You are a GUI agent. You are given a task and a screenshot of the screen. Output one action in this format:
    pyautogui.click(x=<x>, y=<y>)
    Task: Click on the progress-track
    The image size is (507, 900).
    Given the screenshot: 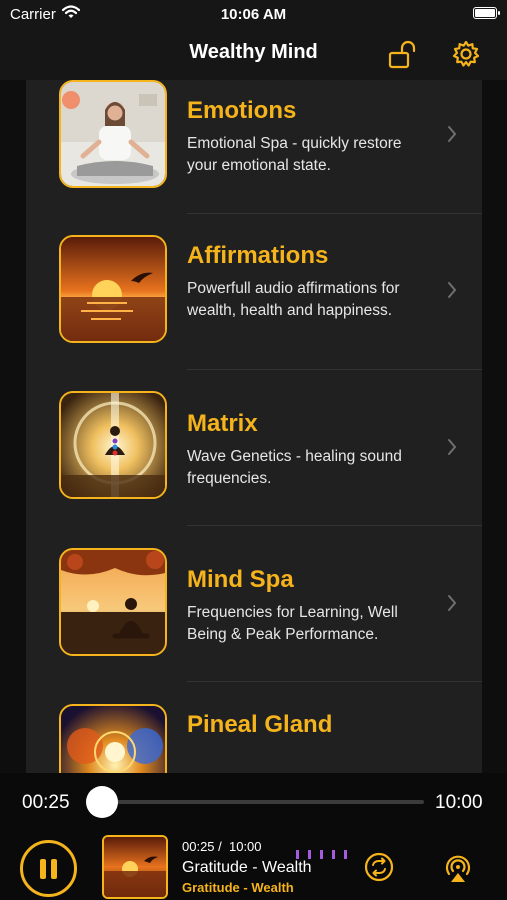 What is the action you would take?
    pyautogui.click(x=256, y=802)
    